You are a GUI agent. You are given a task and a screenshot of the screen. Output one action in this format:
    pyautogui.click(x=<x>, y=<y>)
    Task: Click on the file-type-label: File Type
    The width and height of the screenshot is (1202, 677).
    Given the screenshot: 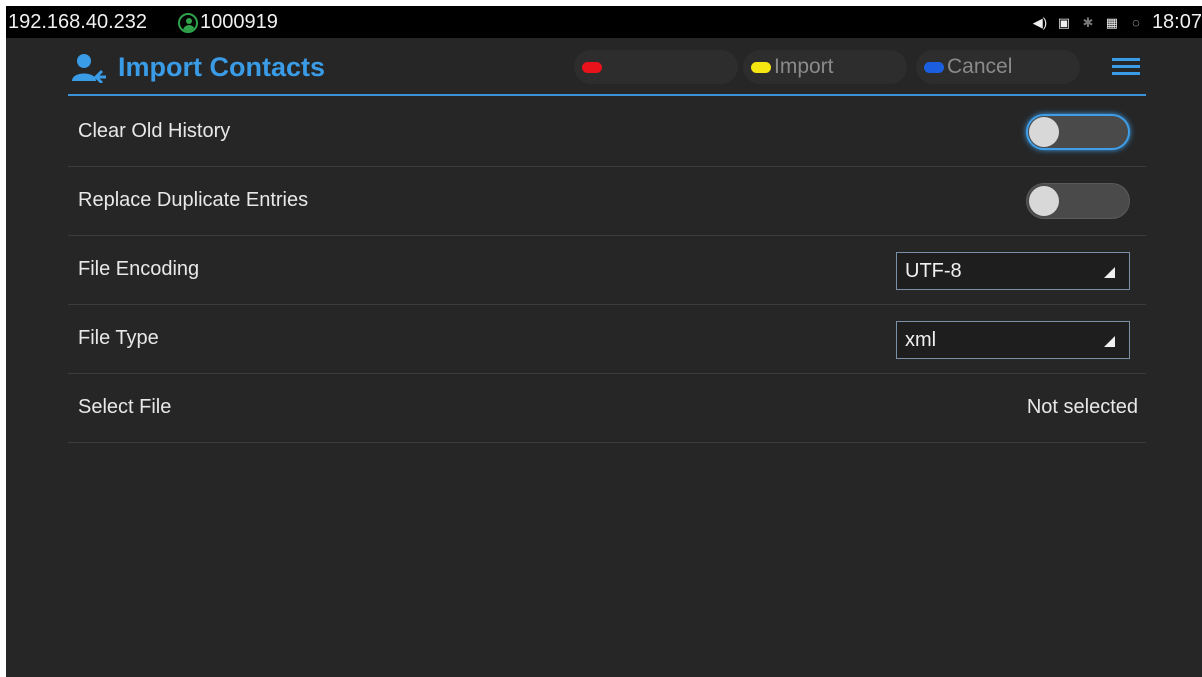 What is the action you would take?
    pyautogui.click(x=118, y=338)
    